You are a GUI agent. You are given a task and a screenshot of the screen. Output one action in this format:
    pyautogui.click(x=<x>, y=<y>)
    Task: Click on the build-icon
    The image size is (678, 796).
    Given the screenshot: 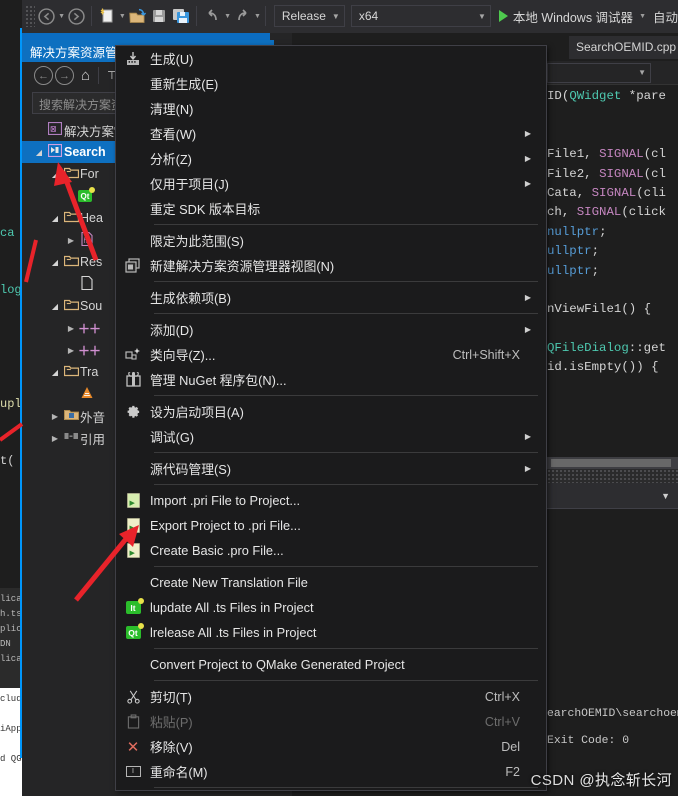 What is the action you would take?
    pyautogui.click(x=133, y=59)
    